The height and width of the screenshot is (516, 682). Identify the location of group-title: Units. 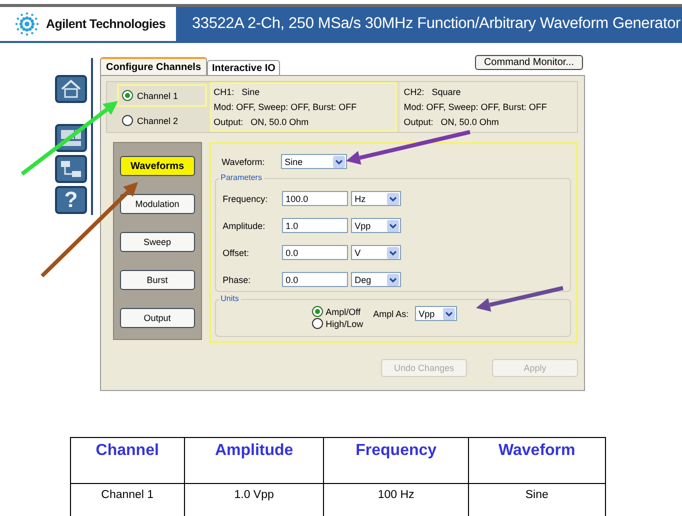
(229, 298).